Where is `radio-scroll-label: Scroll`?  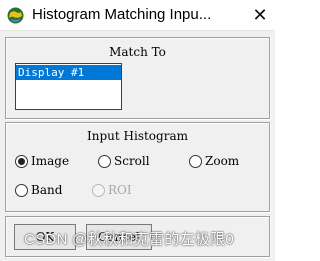
radio-scroll-label: Scroll is located at coordinates (132, 161).